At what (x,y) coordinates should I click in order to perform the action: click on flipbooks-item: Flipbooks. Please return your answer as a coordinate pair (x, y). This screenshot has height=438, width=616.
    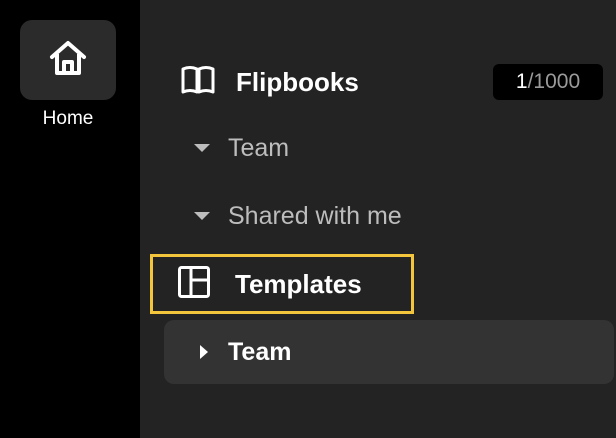
    Looking at the image, I should click on (269, 82).